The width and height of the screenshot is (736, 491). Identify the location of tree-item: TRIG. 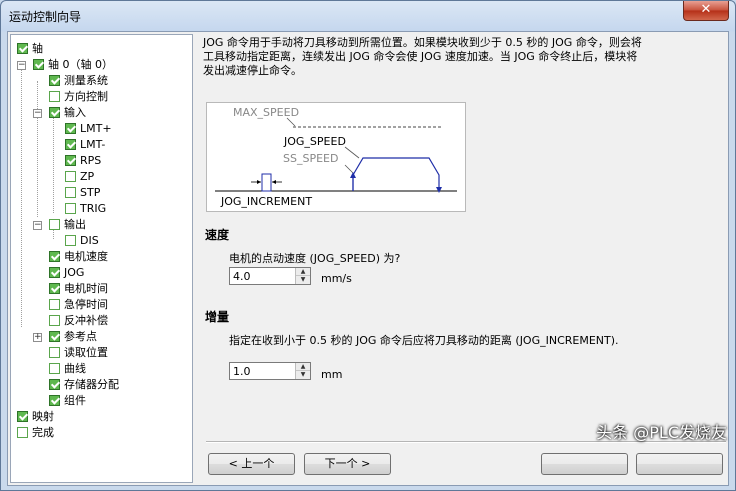
(85, 208).